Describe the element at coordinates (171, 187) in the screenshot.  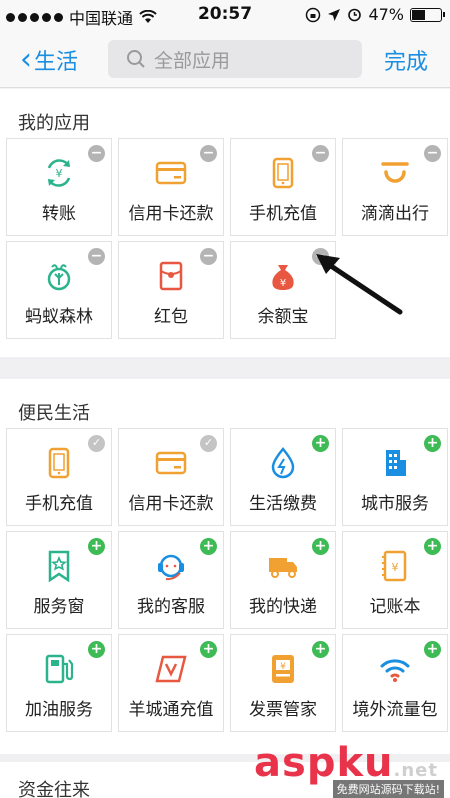
I see `app-tile: 信用卡还款 −` at that location.